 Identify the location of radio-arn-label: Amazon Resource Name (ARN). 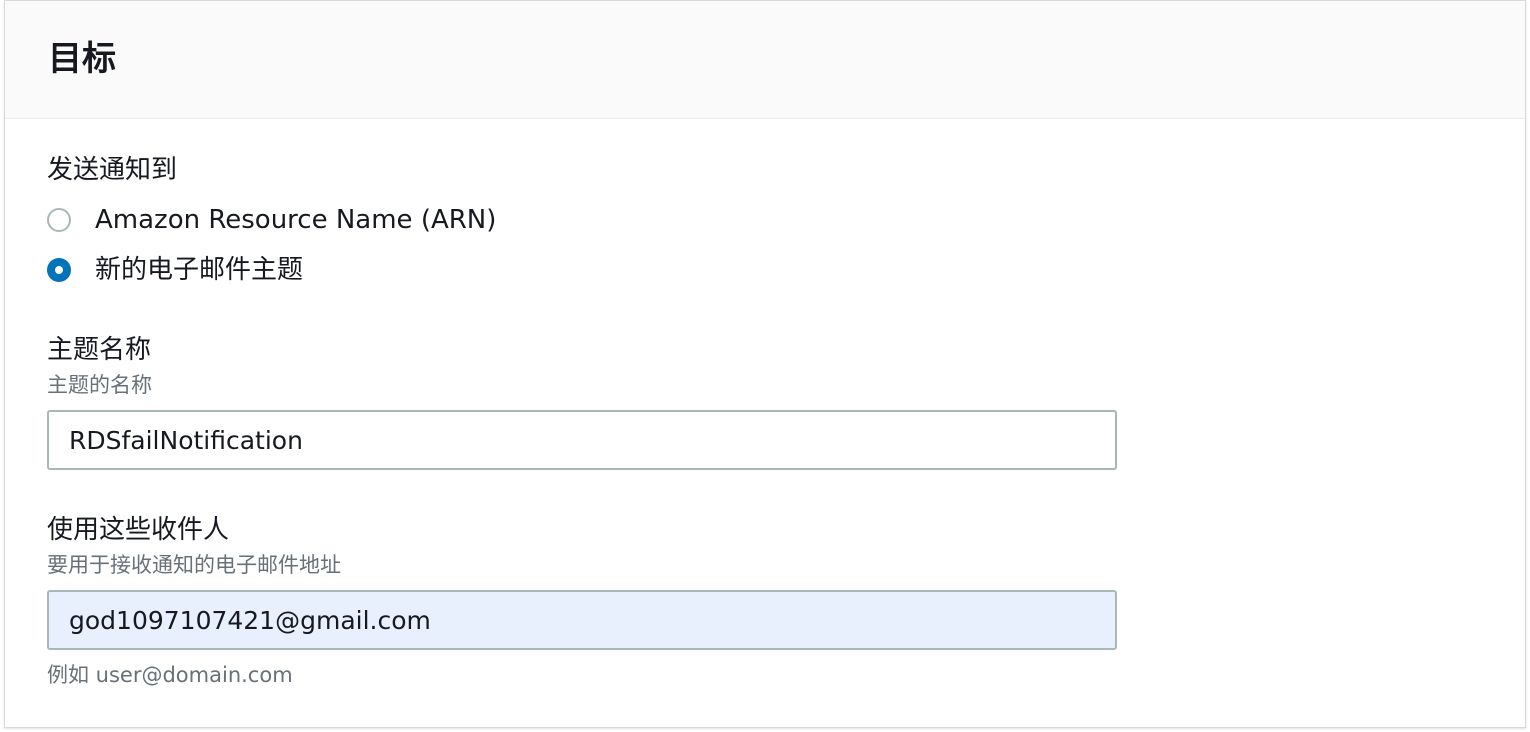
(295, 220).